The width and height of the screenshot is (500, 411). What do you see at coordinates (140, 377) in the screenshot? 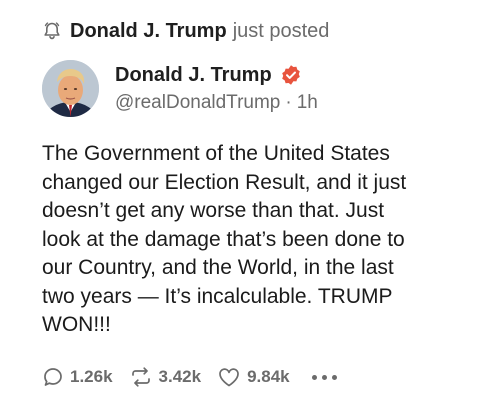
I see `repost-icon` at bounding box center [140, 377].